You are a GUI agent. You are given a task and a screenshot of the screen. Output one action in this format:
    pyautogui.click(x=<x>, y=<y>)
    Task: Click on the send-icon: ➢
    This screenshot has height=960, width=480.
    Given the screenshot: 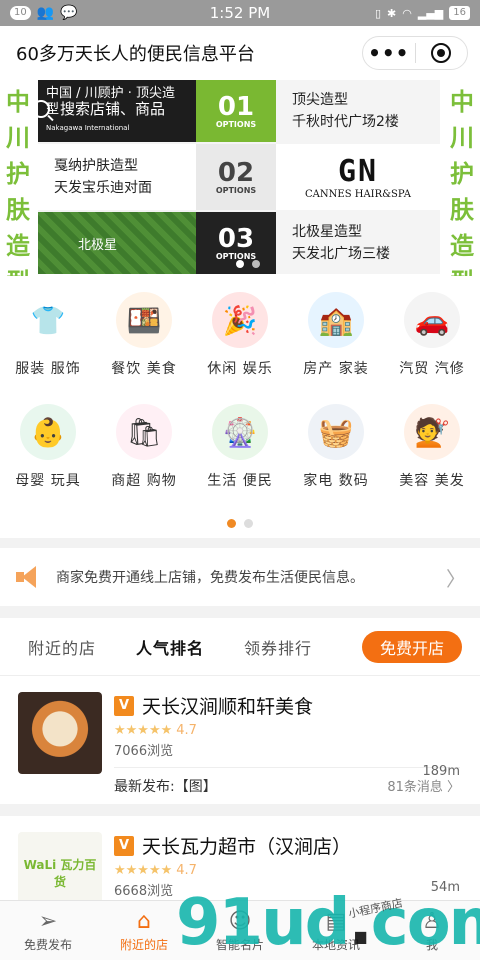 What is the action you would take?
    pyautogui.click(x=48, y=921)
    